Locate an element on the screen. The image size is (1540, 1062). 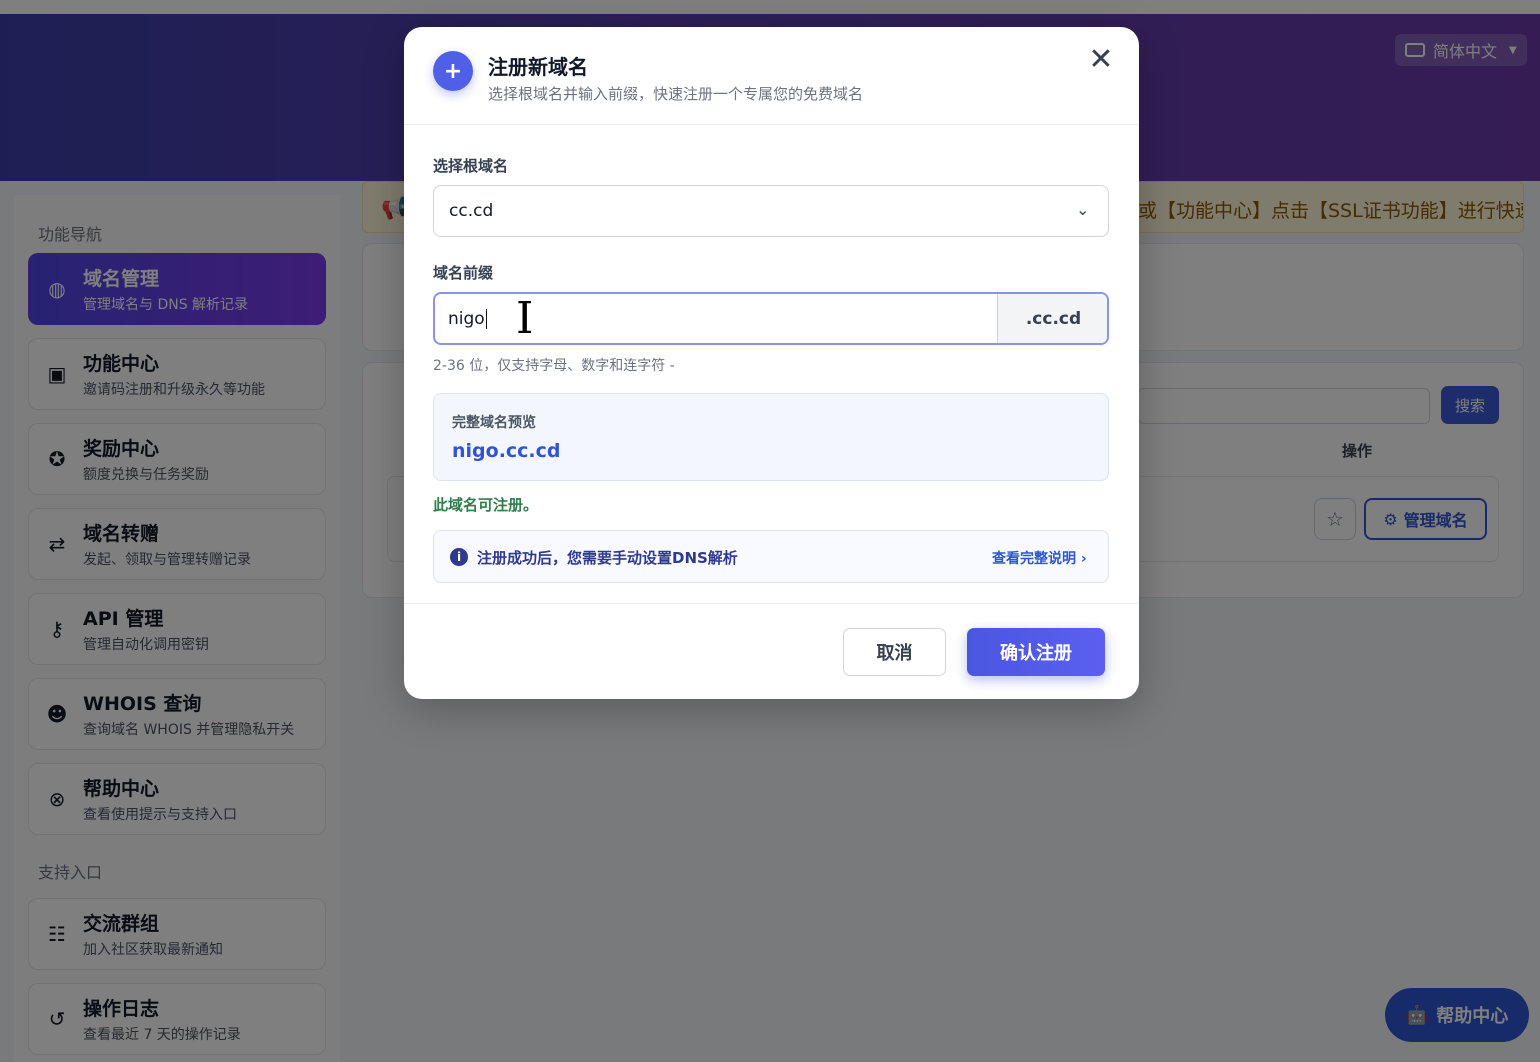
view-docs-link: 查看完整说明 › is located at coordinates (1039, 558).